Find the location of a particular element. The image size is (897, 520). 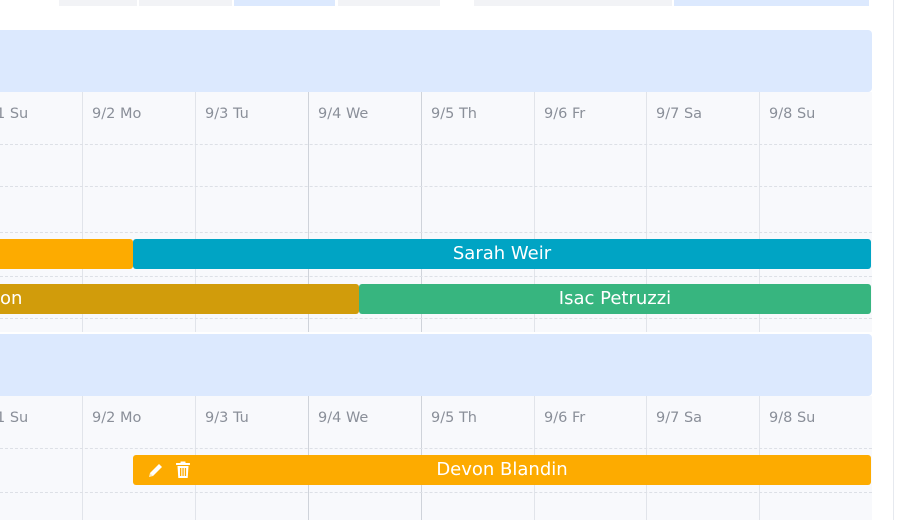

booking-label: Sarah Weir is located at coordinates (502, 253).